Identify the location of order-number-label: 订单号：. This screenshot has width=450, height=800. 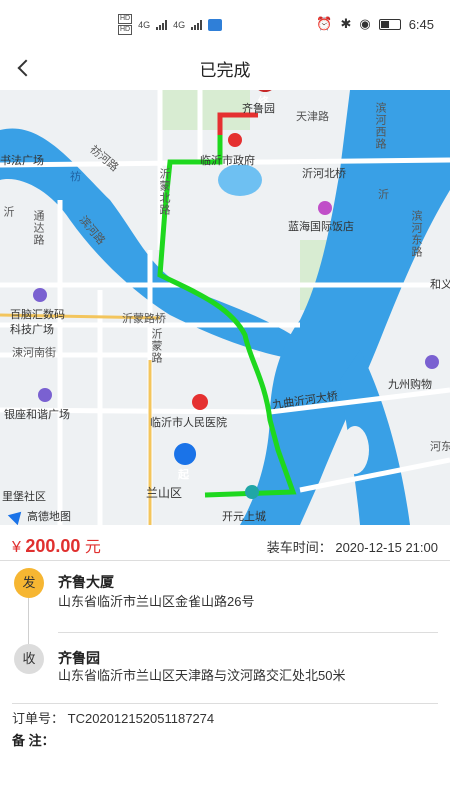
(38, 718).